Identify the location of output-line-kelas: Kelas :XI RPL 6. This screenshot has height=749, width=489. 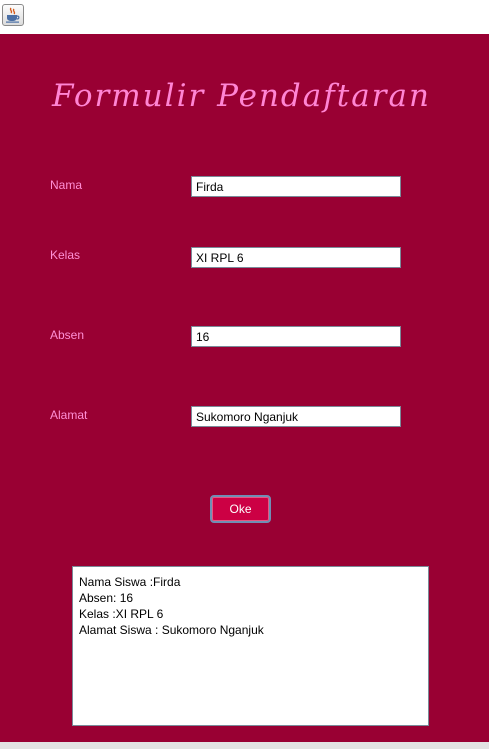
(121, 614).